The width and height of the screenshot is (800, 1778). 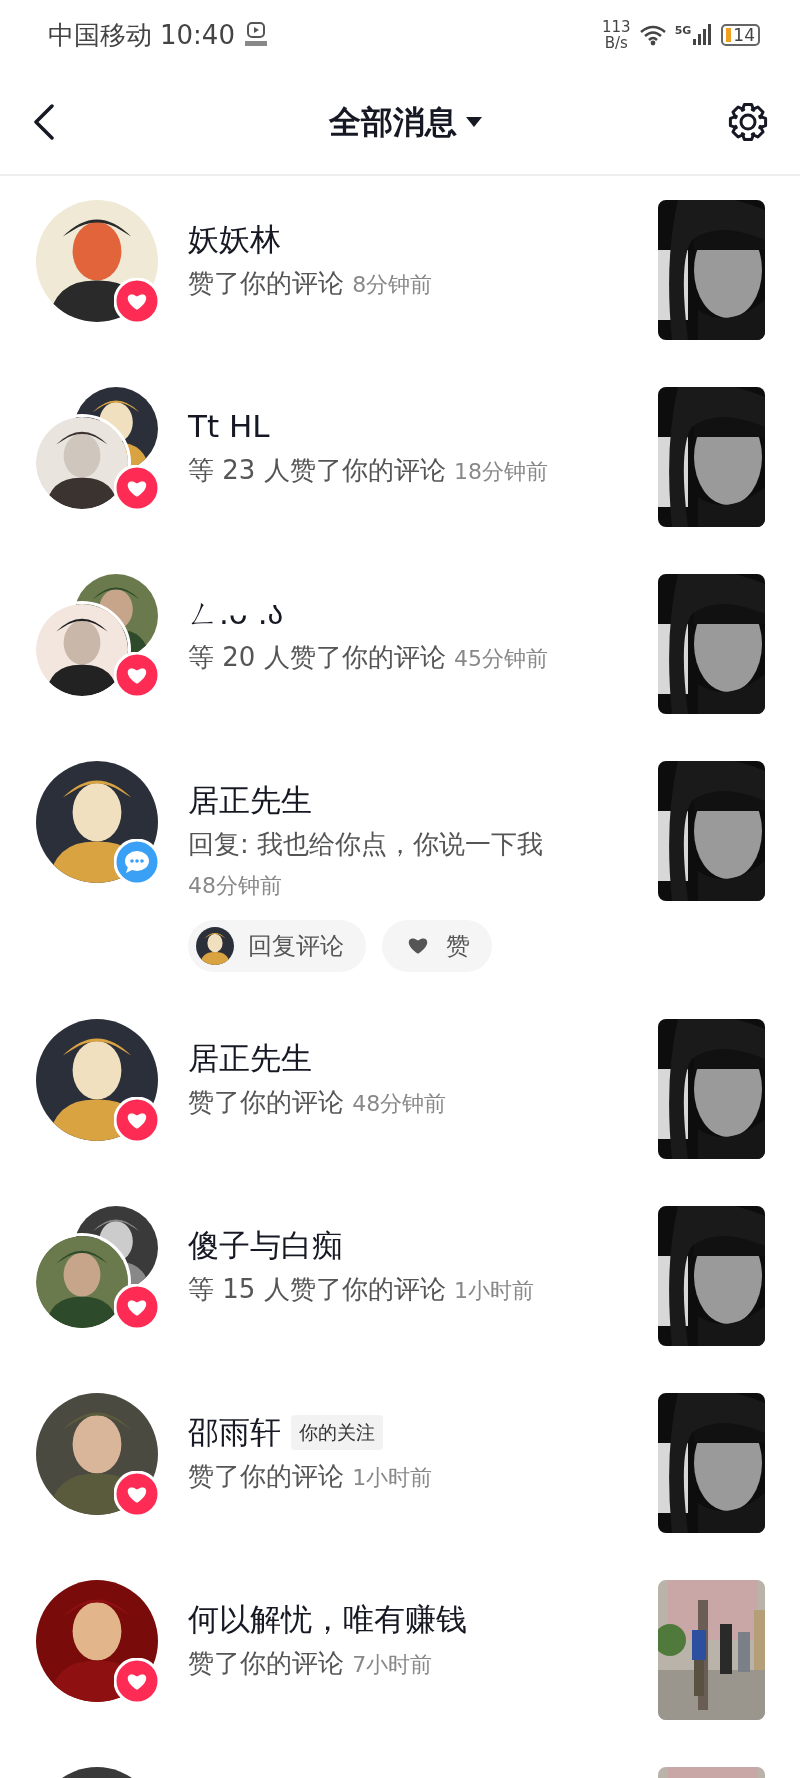 What do you see at coordinates (392, 284) in the screenshot?
I see `timestamp: 8分钟前` at bounding box center [392, 284].